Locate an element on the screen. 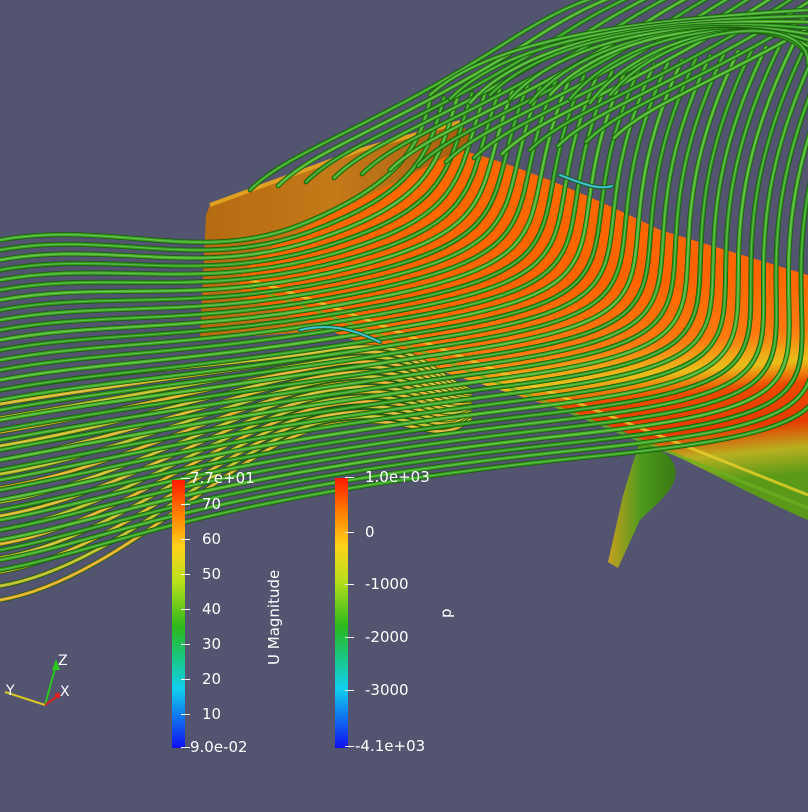 The height and width of the screenshot is (812, 808). u-tick-label: 10 is located at coordinates (212, 714).